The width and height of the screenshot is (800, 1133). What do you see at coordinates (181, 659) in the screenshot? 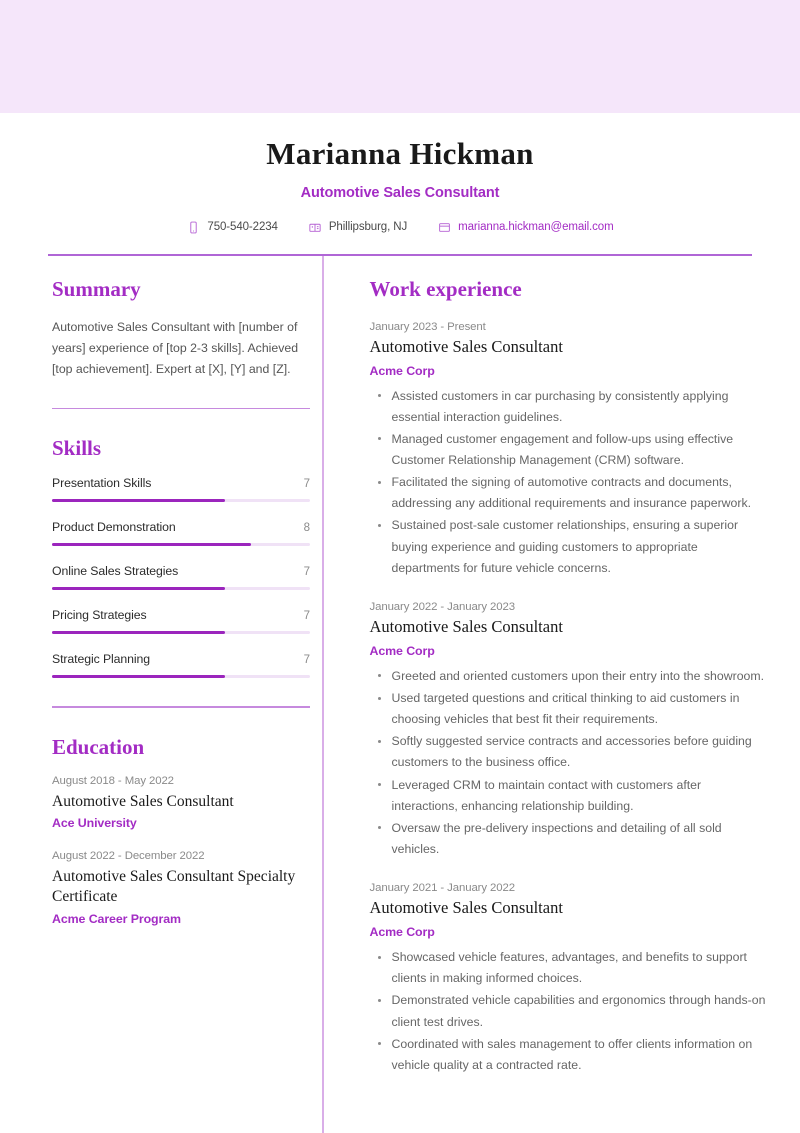
I see `skill-header: Strategic Planning 7` at bounding box center [181, 659].